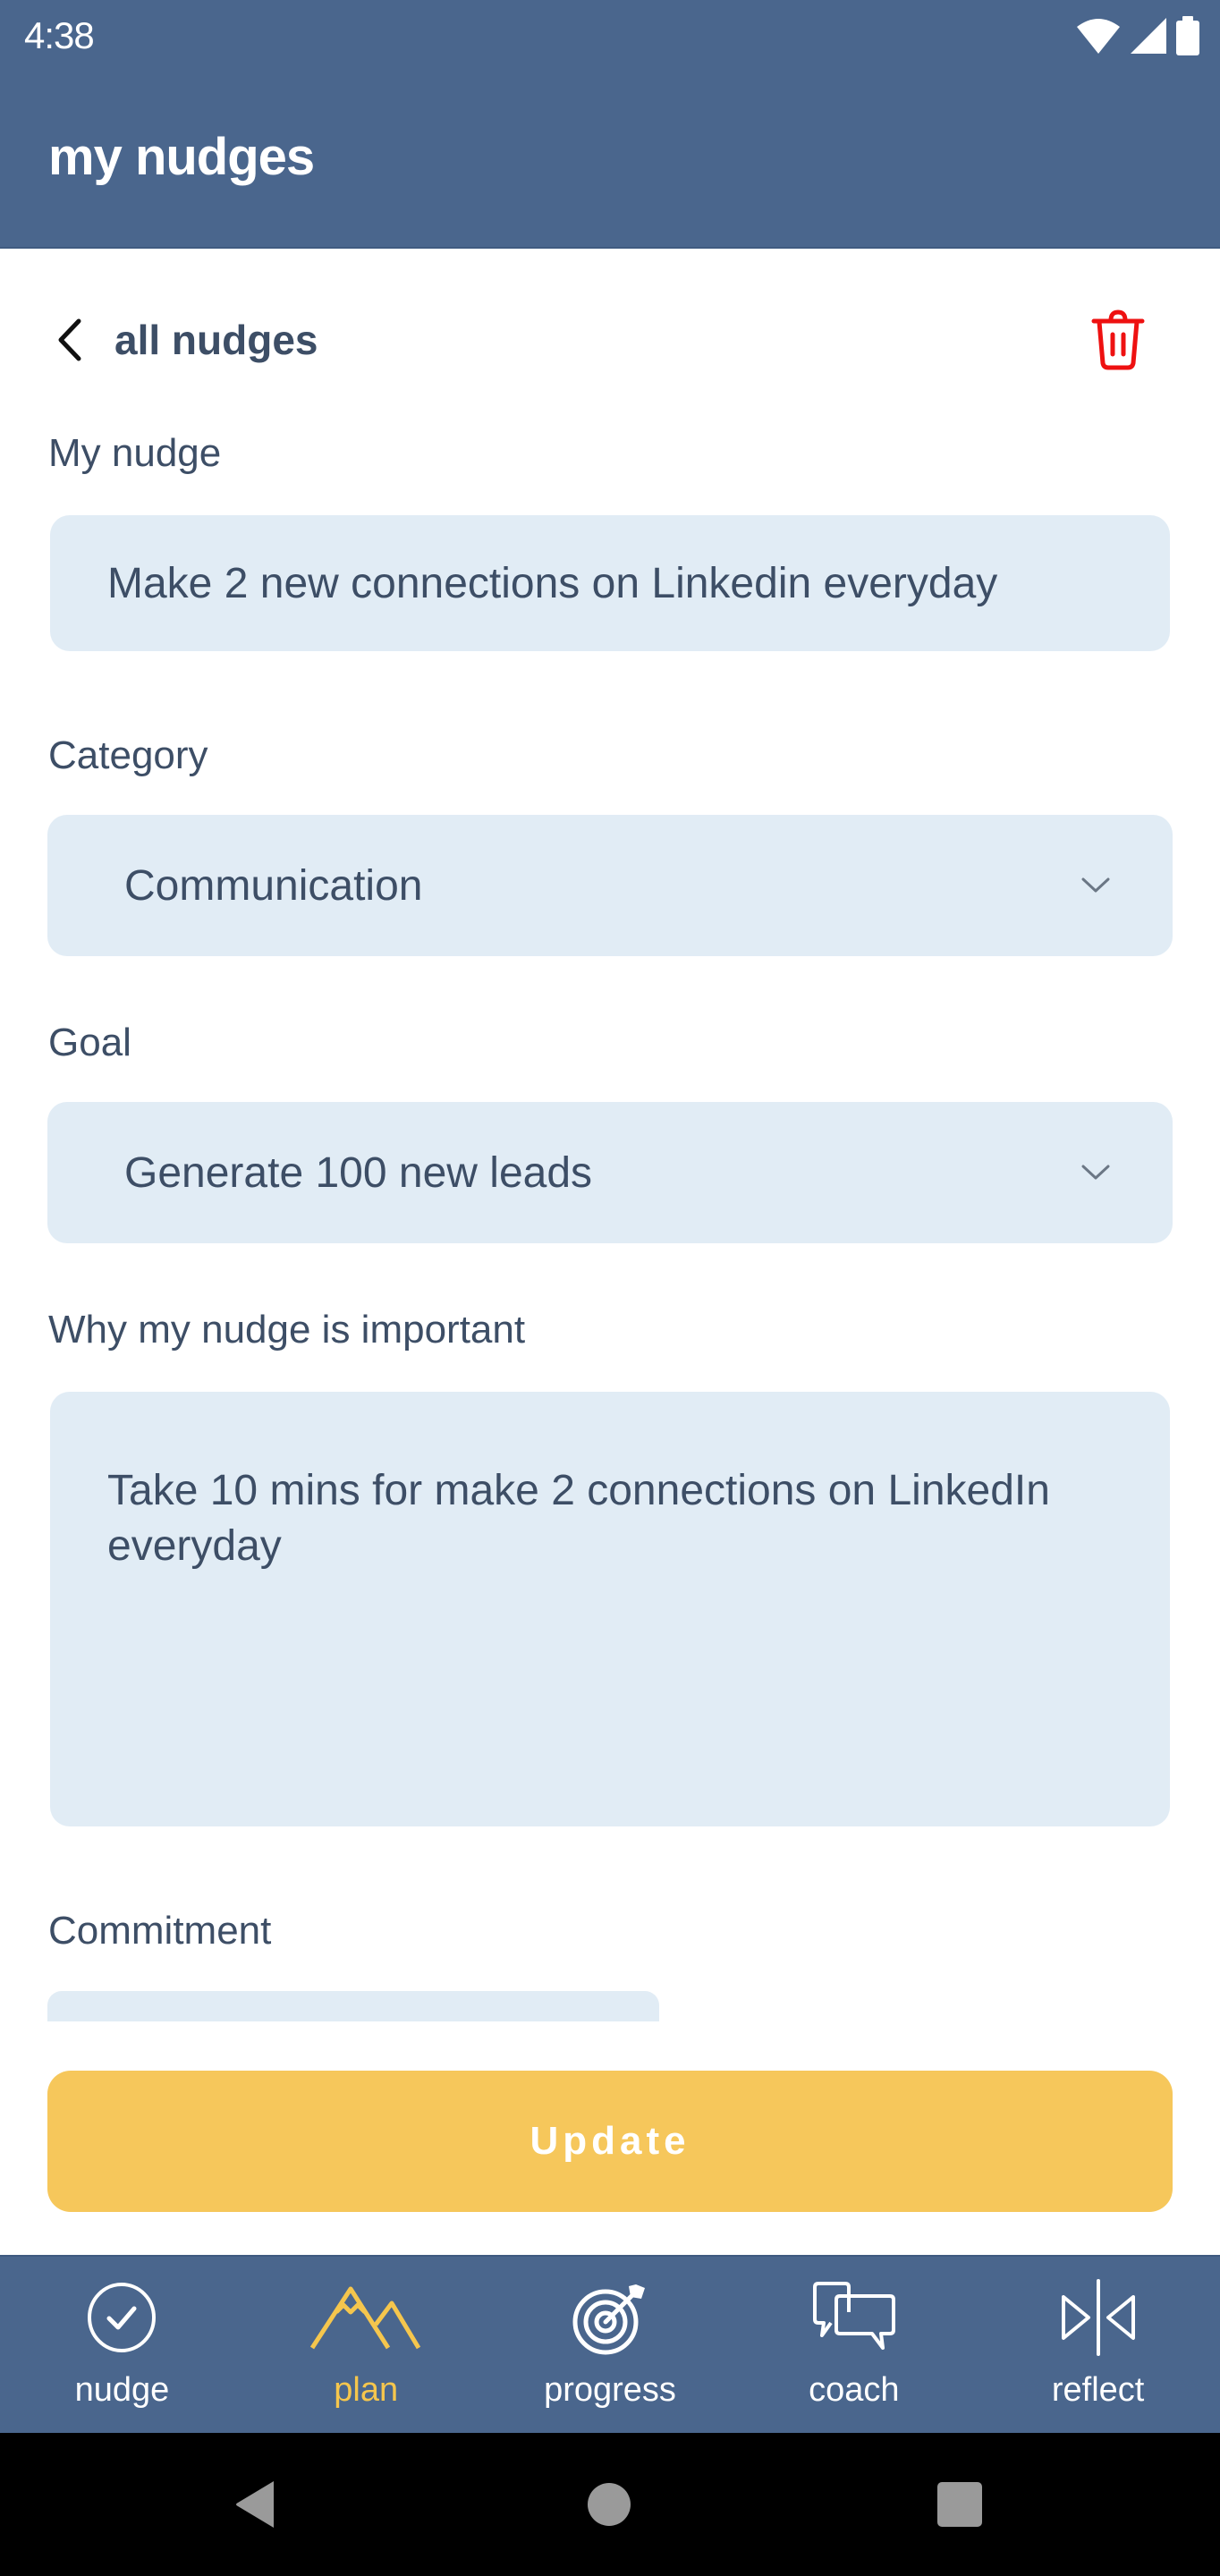  What do you see at coordinates (610, 1172) in the screenshot?
I see `goal-select: Generate 100 new leads` at bounding box center [610, 1172].